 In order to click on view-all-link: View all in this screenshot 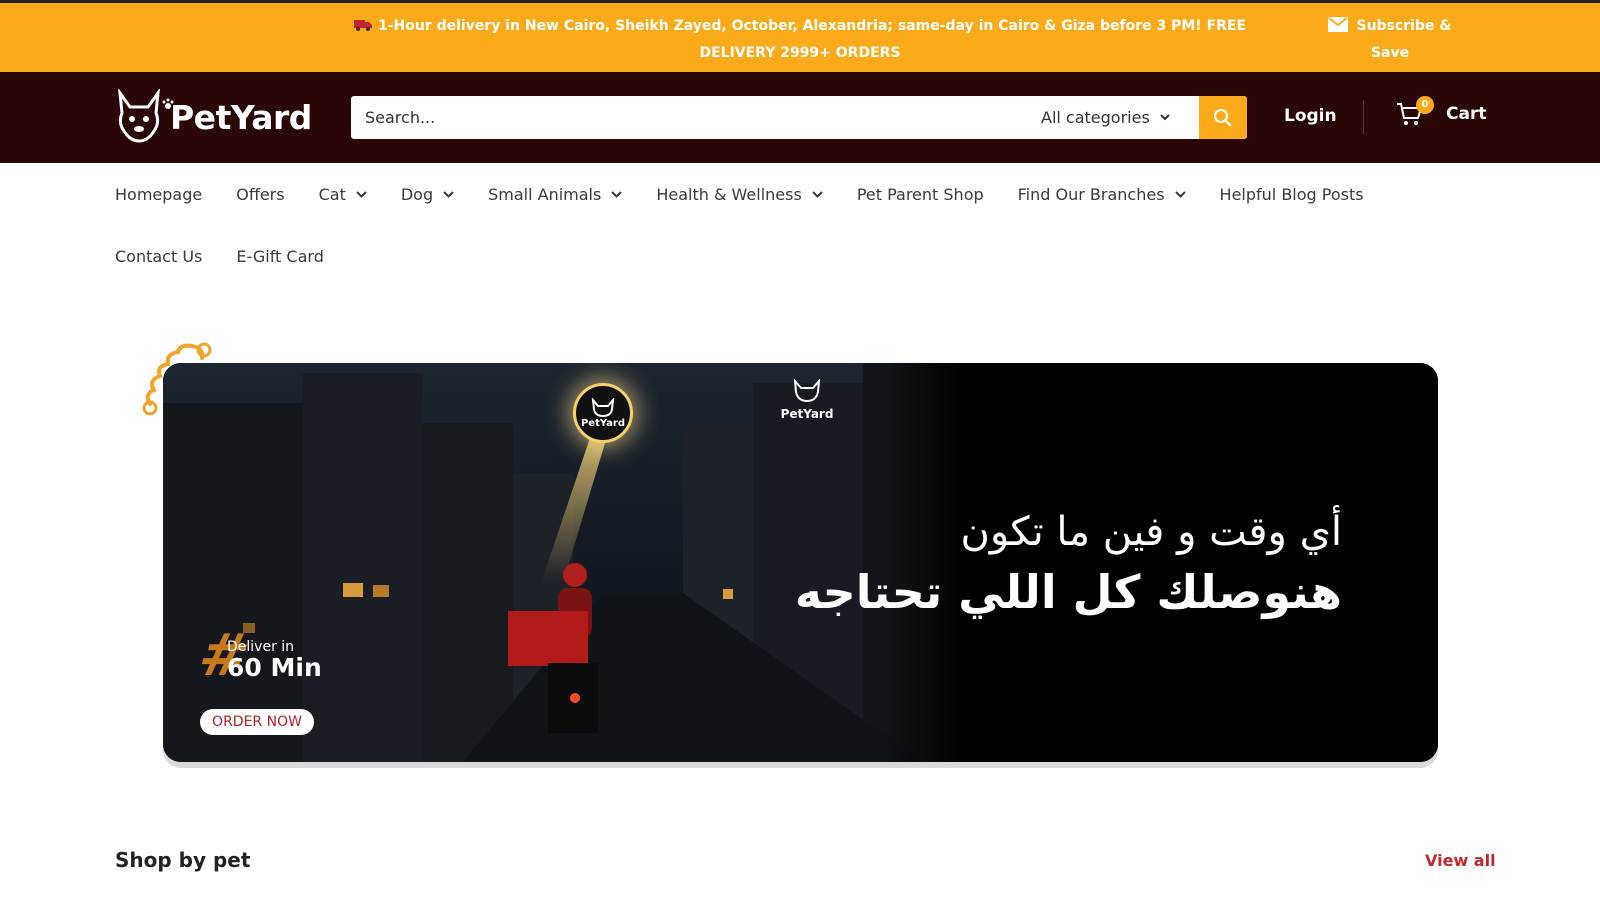, I will do `click(1460, 860)`.